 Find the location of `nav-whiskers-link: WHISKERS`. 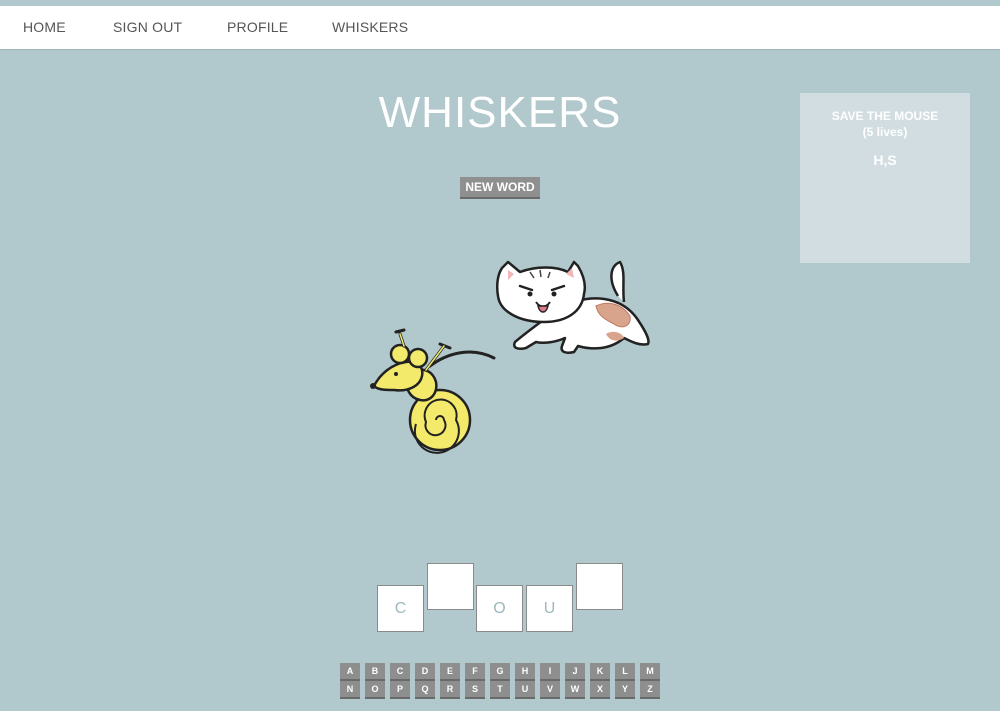

nav-whiskers-link: WHISKERS is located at coordinates (370, 27).